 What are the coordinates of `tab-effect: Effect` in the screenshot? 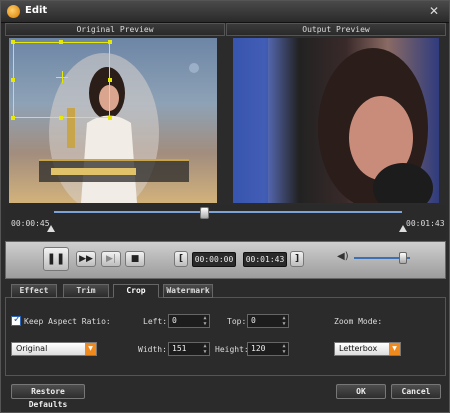 It's located at (34, 291).